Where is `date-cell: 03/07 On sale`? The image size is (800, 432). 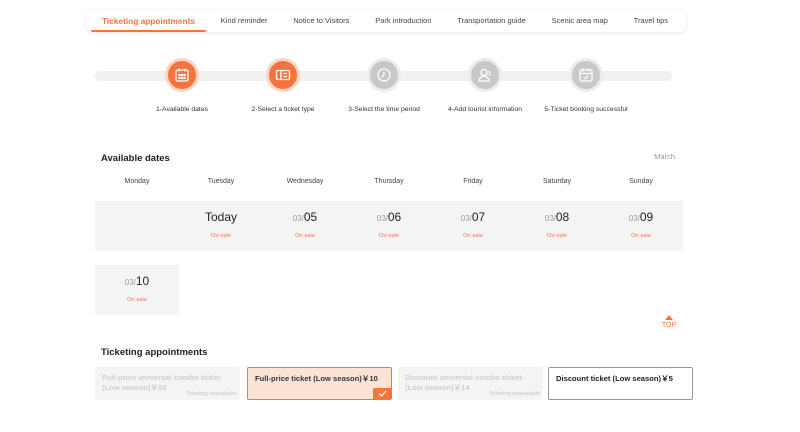 date-cell: 03/07 On sale is located at coordinates (473, 226).